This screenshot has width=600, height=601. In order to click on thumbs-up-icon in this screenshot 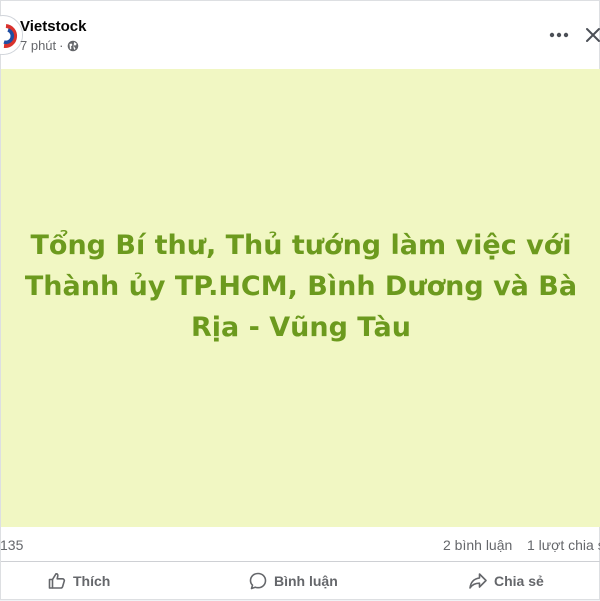, I will do `click(57, 580)`.